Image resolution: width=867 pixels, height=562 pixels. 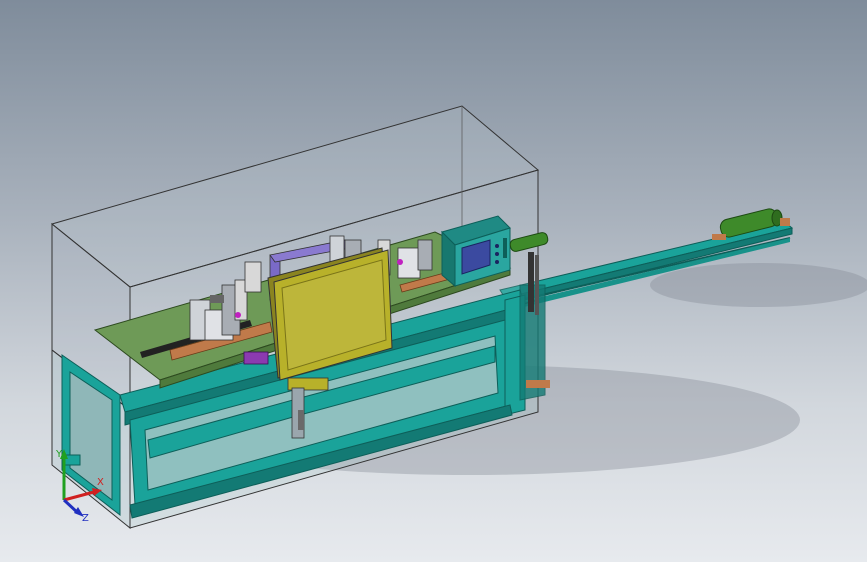 I want to click on x-axis-label: X, so click(x=100, y=482).